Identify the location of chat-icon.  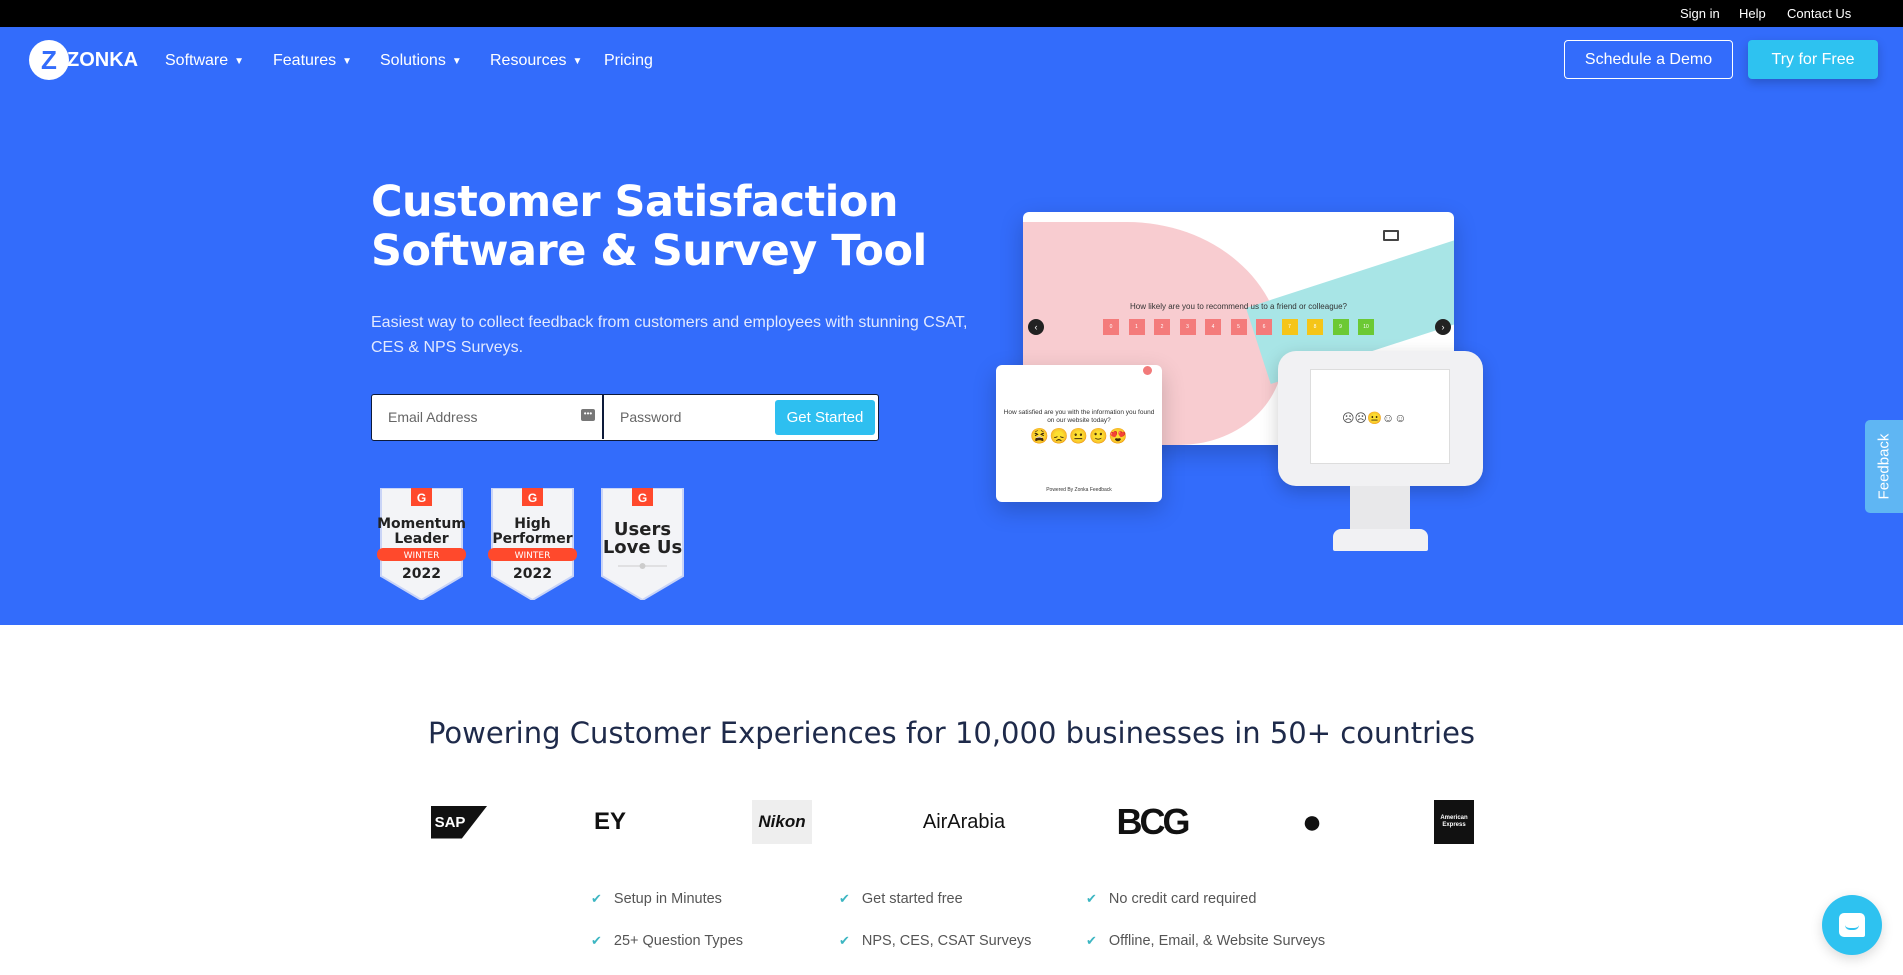
(1852, 925).